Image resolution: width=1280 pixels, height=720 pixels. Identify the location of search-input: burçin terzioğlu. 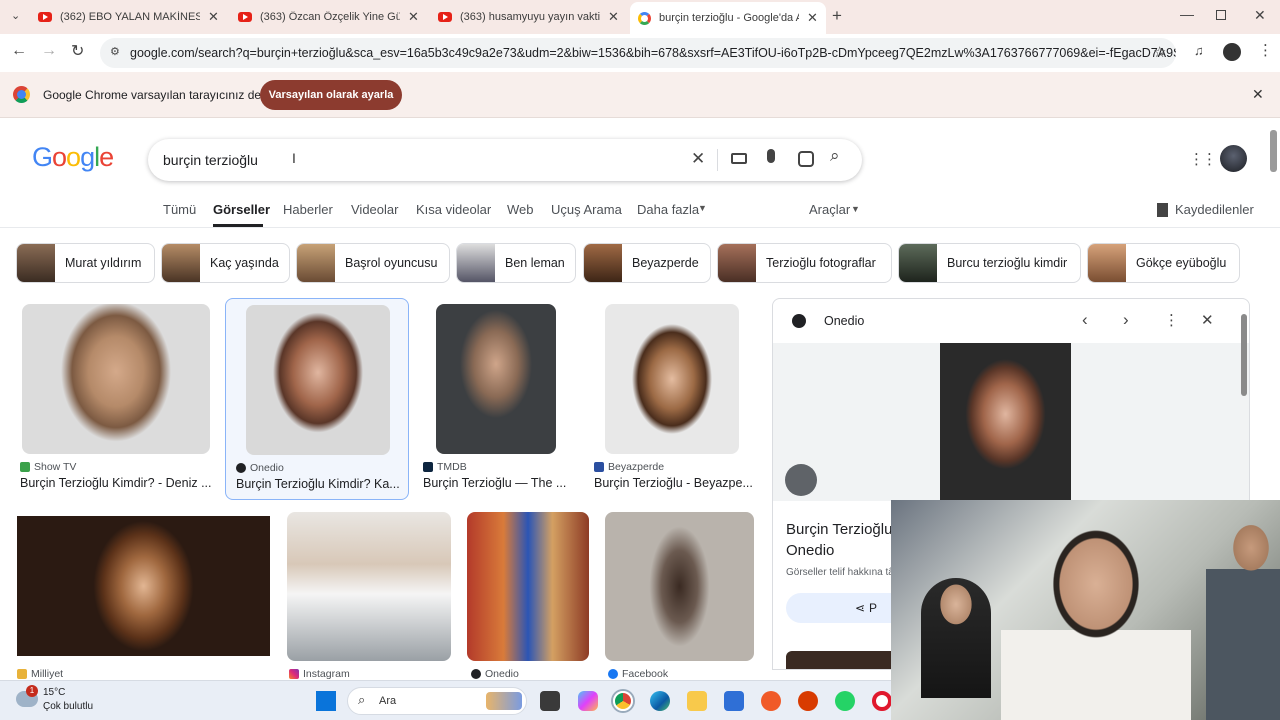
(210, 160).